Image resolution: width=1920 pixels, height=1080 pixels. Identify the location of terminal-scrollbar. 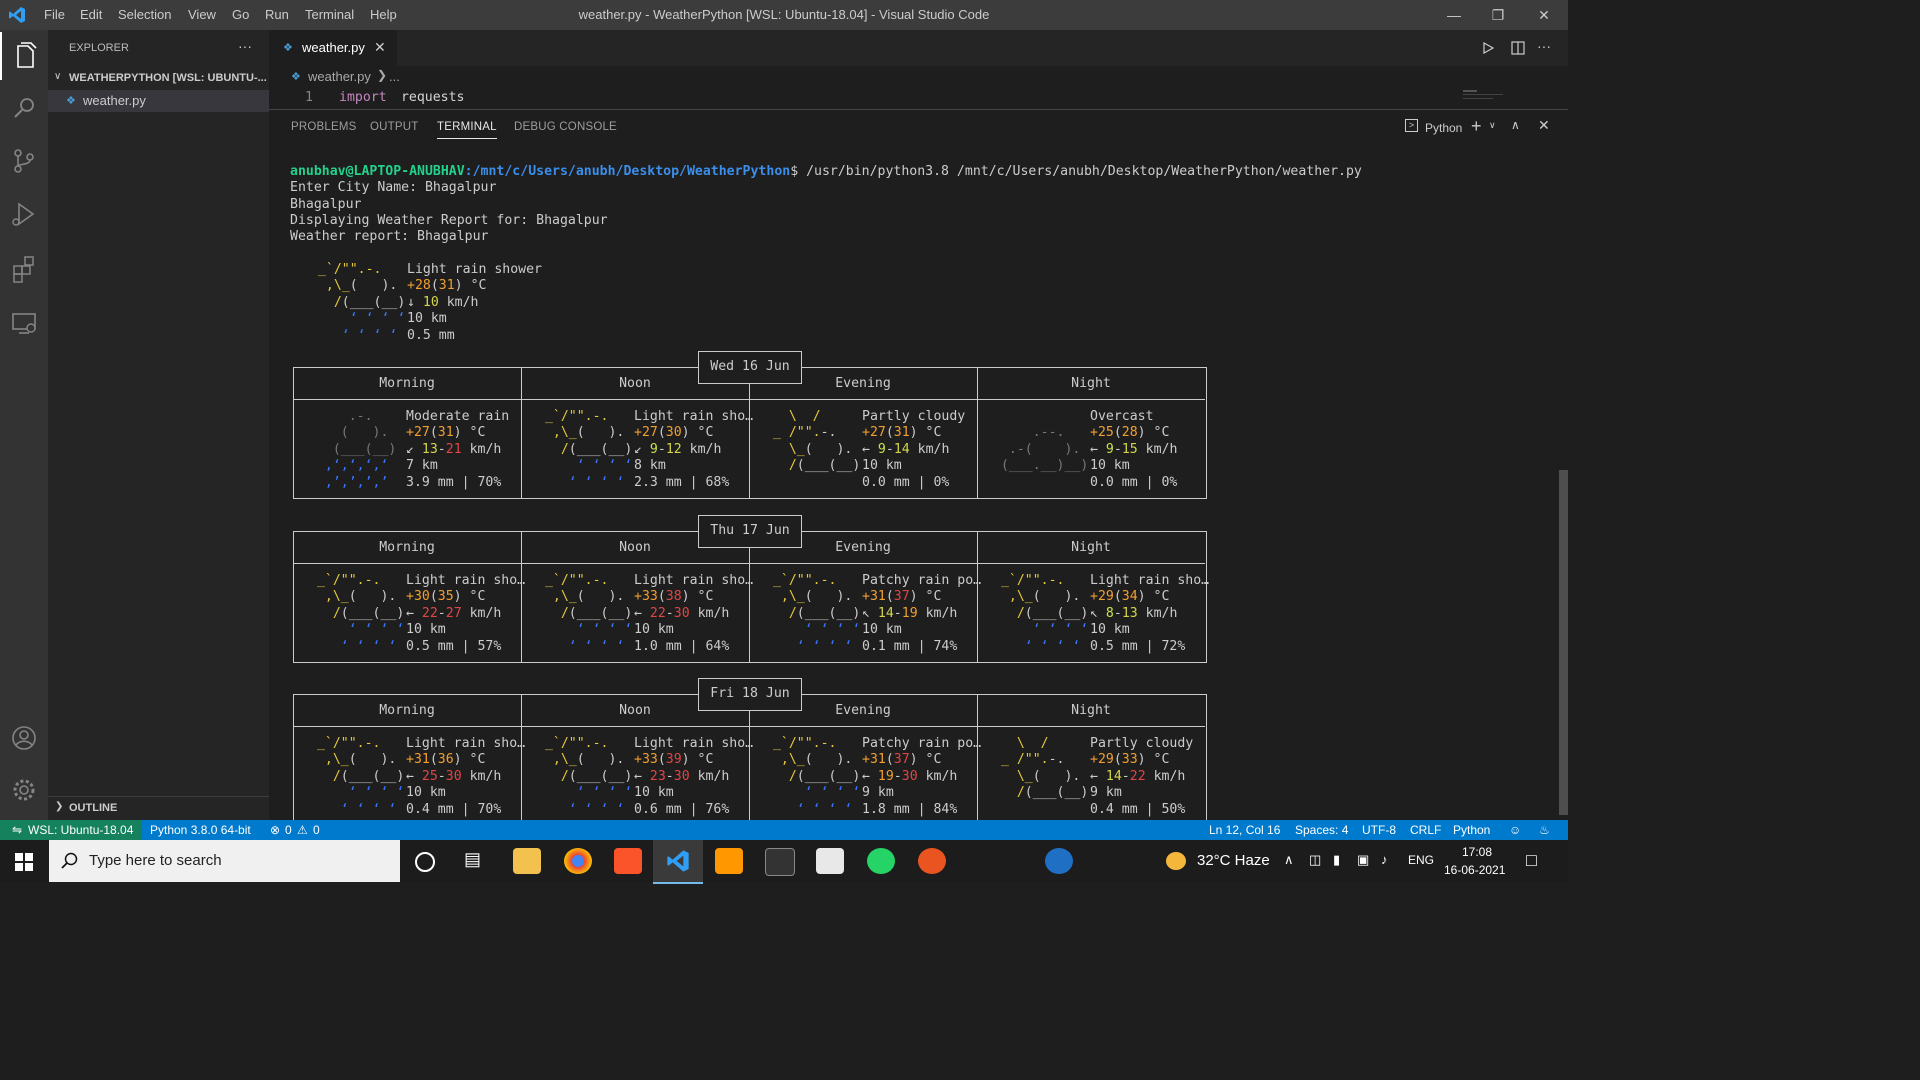
(1563, 642).